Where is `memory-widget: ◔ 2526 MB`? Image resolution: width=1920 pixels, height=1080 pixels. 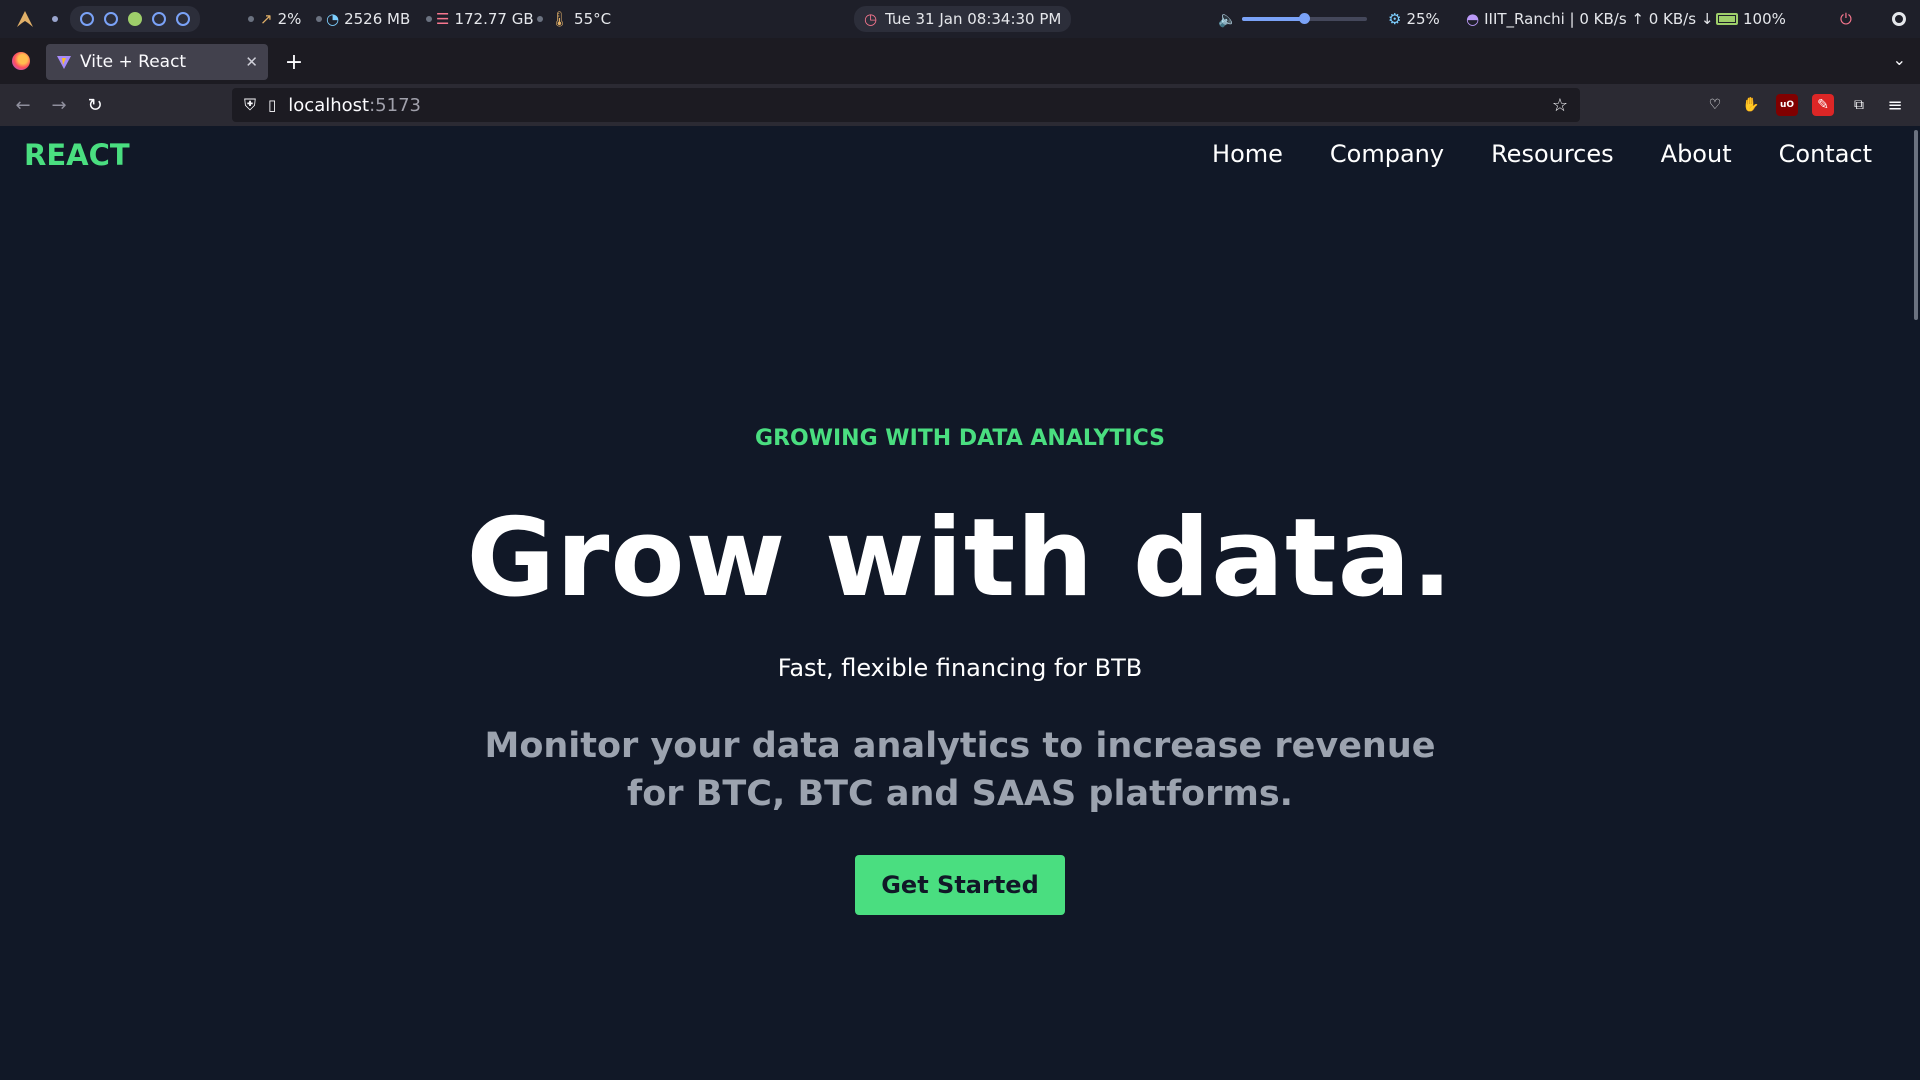
memory-widget: ◔ 2526 MB is located at coordinates (368, 19).